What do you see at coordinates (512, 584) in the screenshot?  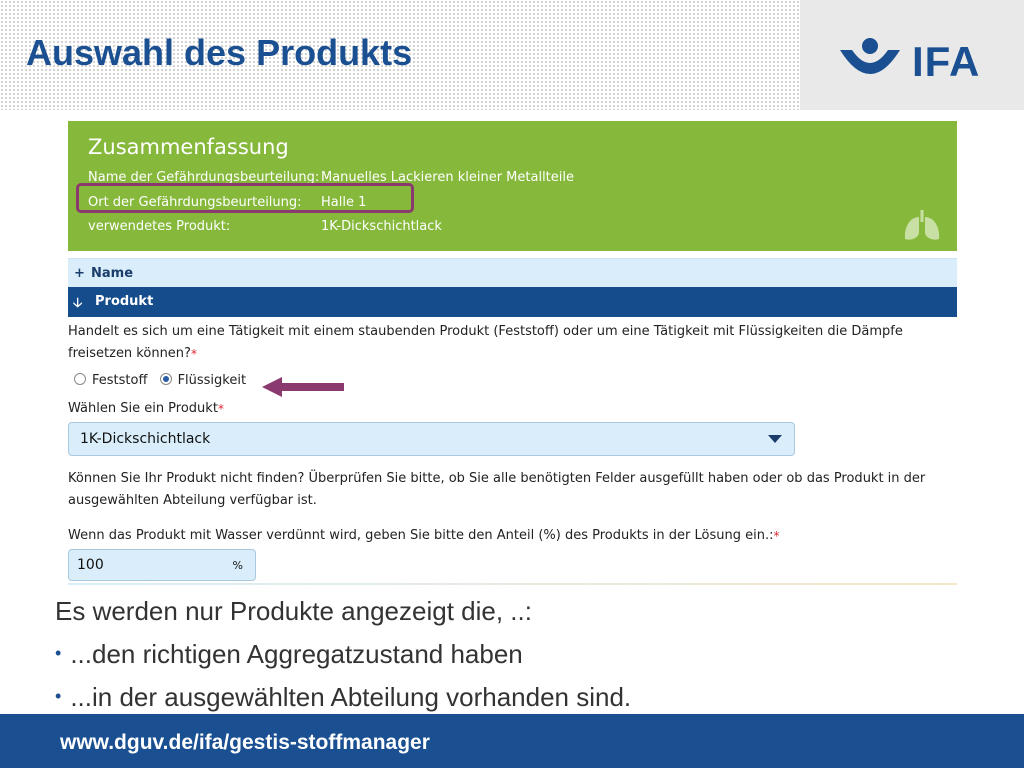 I see `form-divider` at bounding box center [512, 584].